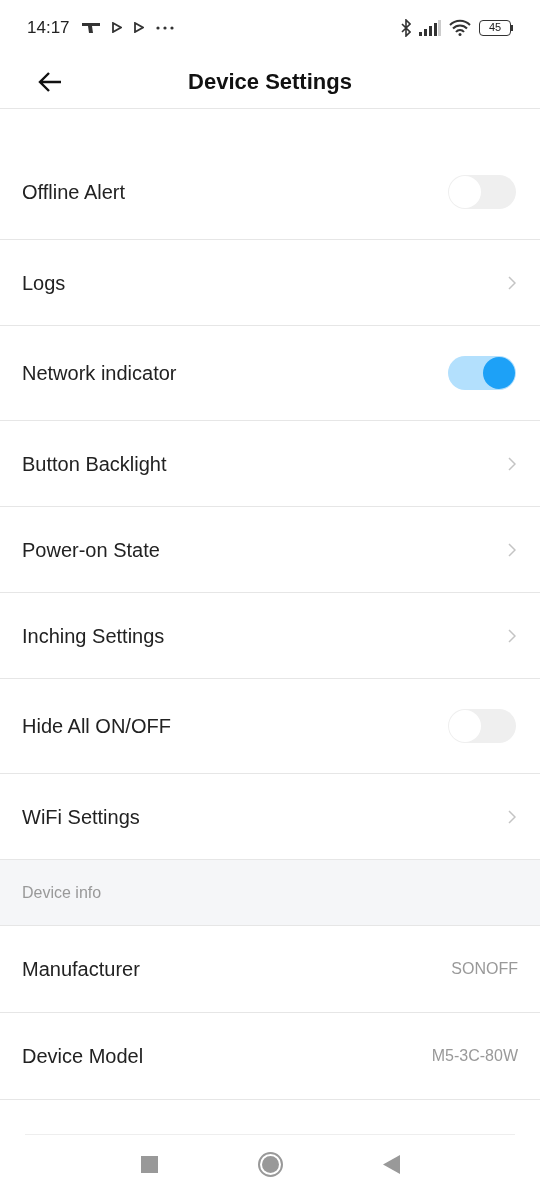 Image resolution: width=540 pixels, height=1200 pixels. Describe the element at coordinates (44, 283) in the screenshot. I see `setting-label: Logs` at that location.